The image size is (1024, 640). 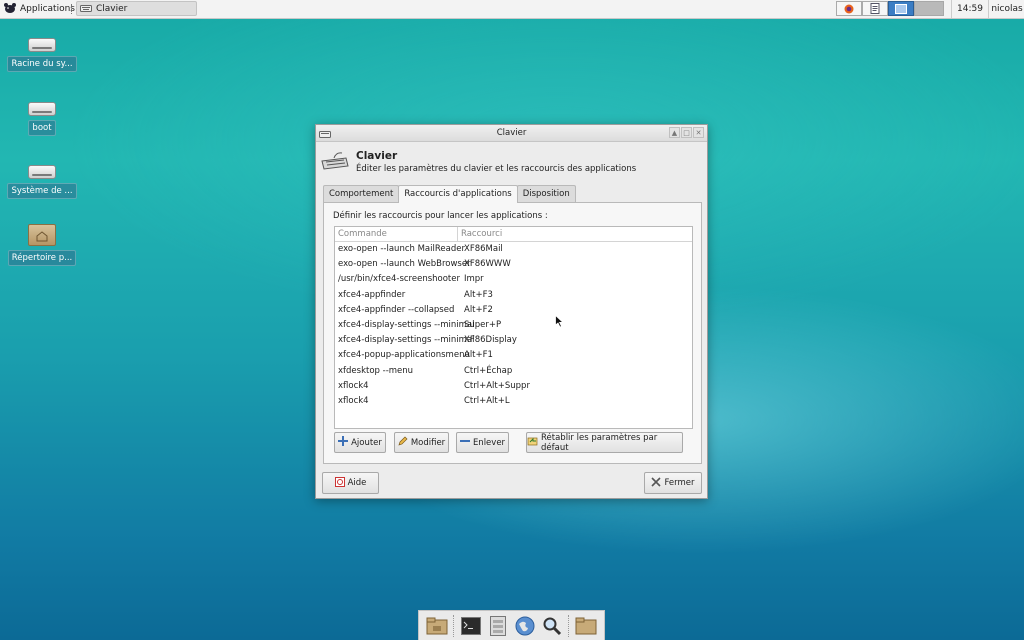 I want to click on row-shortcut: XF86WWW, so click(x=487, y=264).